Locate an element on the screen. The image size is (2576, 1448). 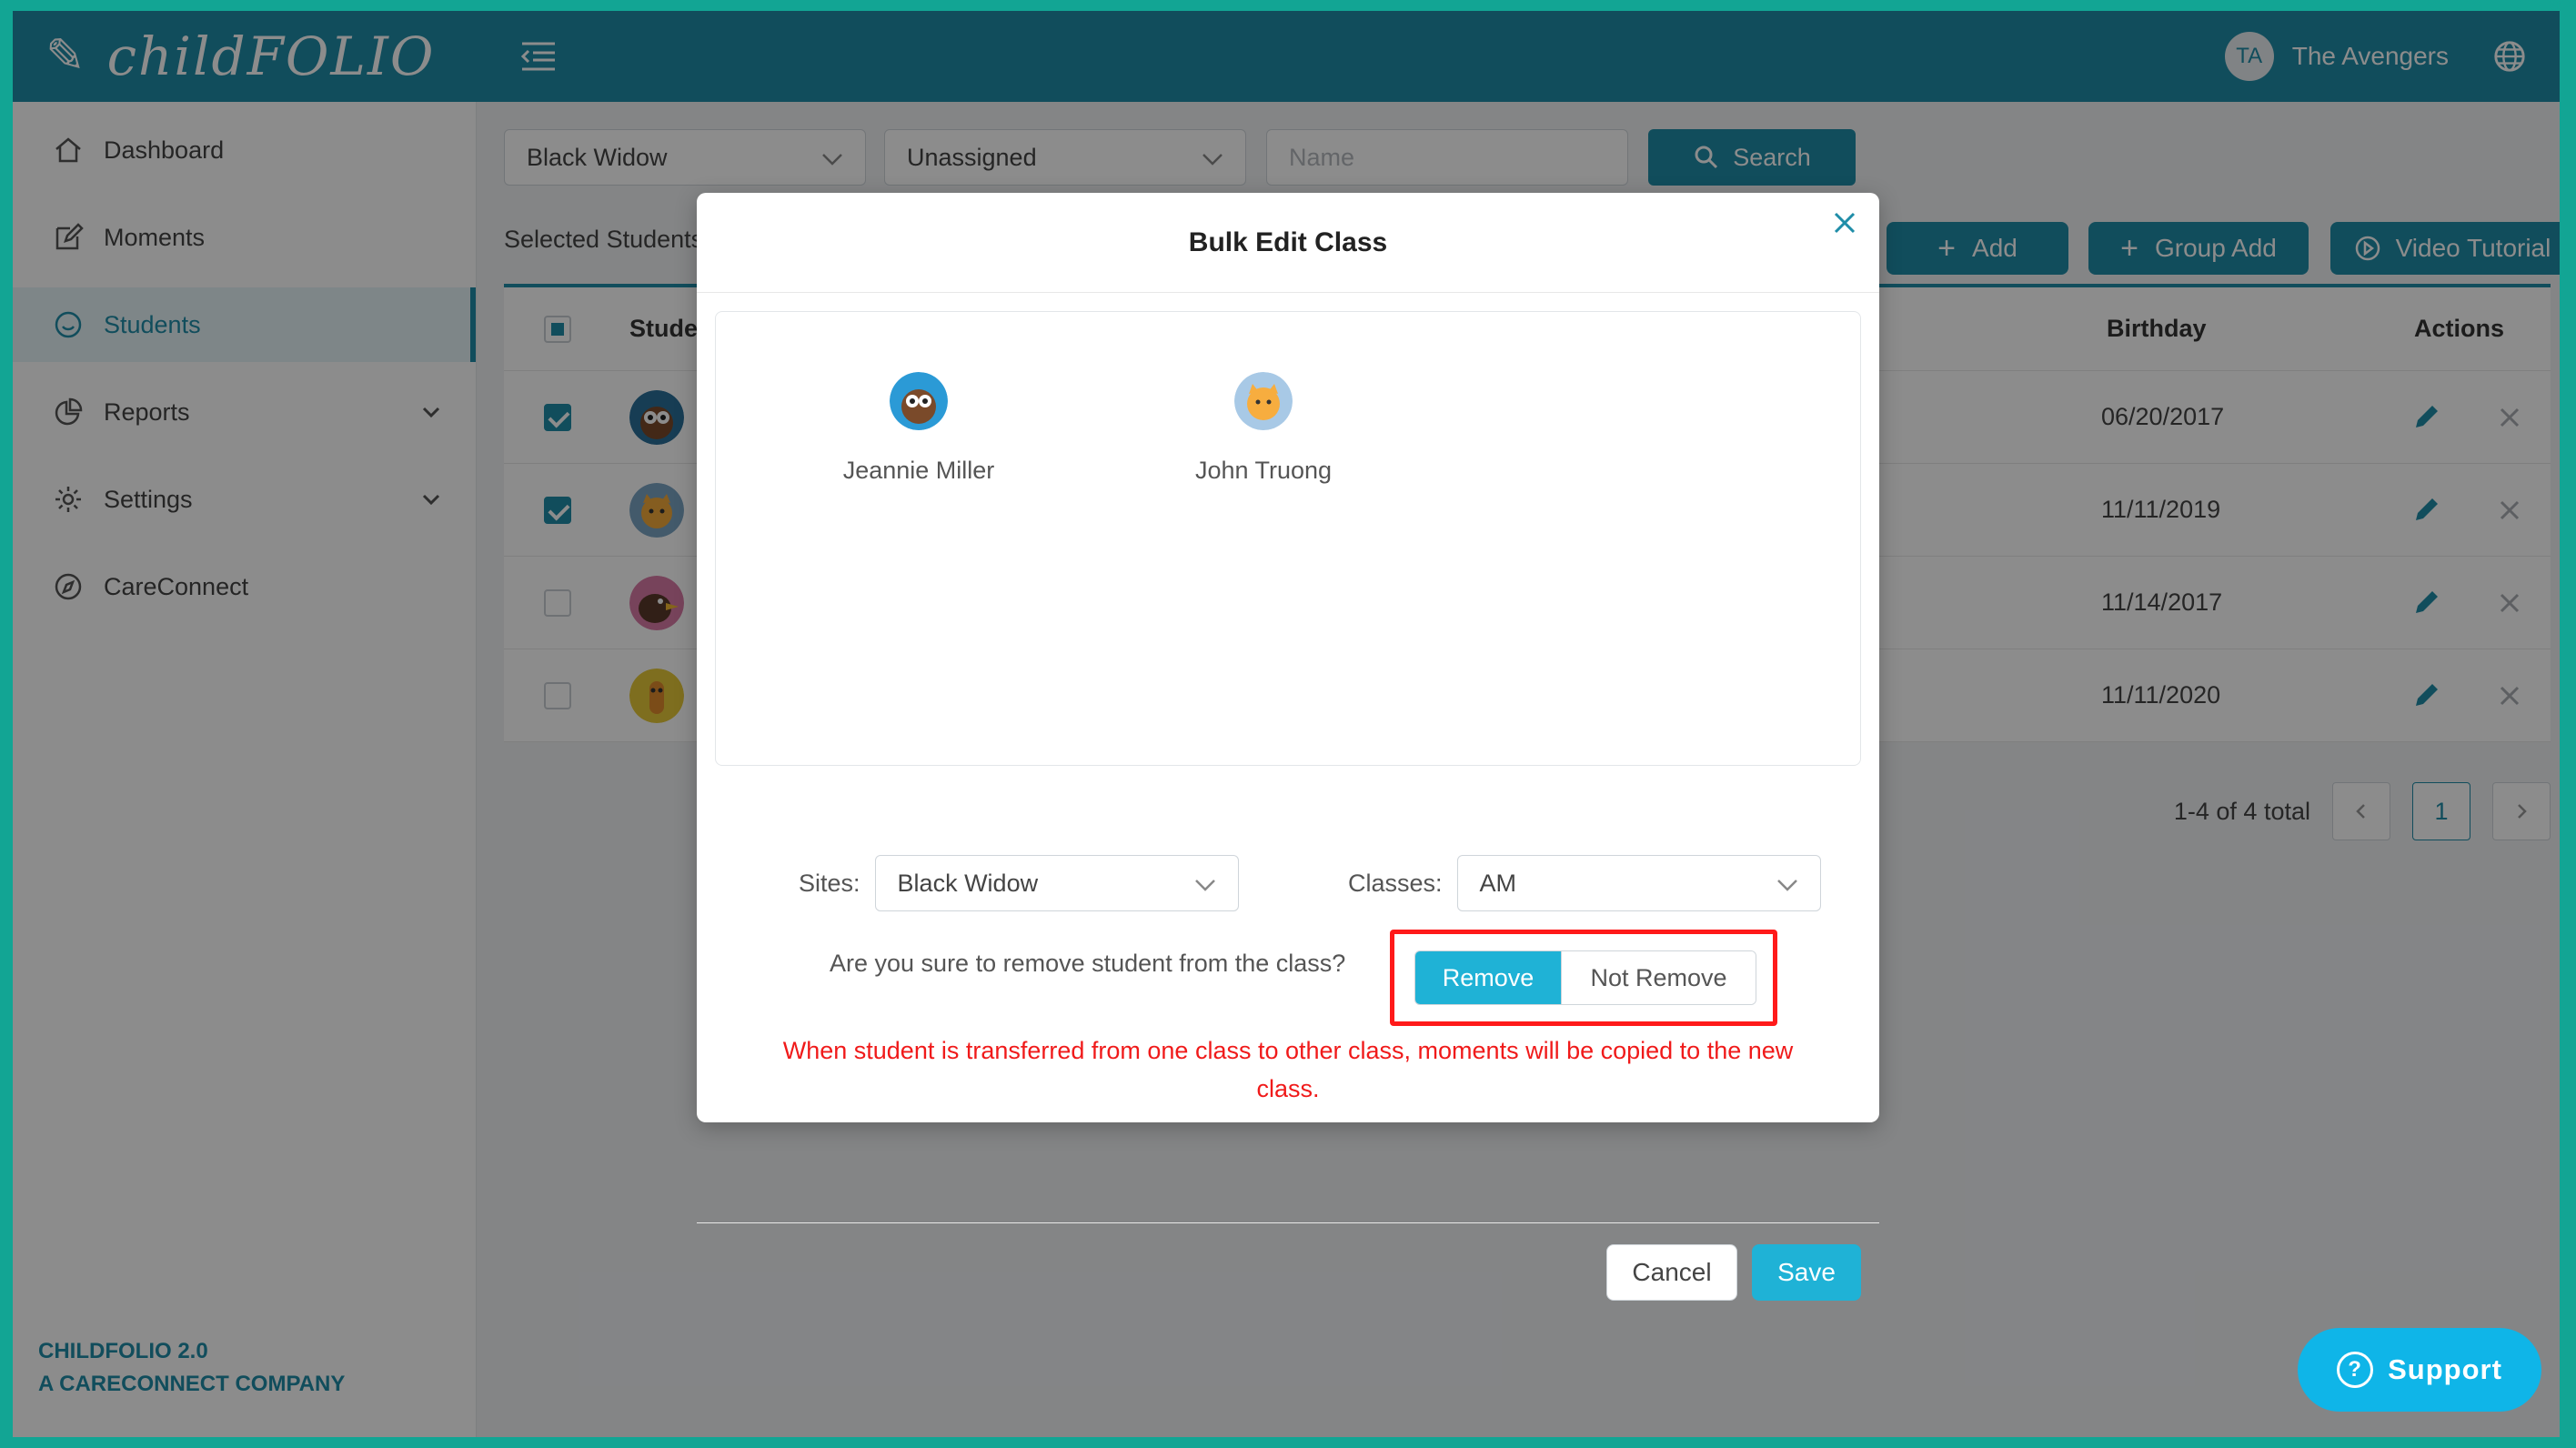
student-name: Jeannie Miller is located at coordinates (918, 470).